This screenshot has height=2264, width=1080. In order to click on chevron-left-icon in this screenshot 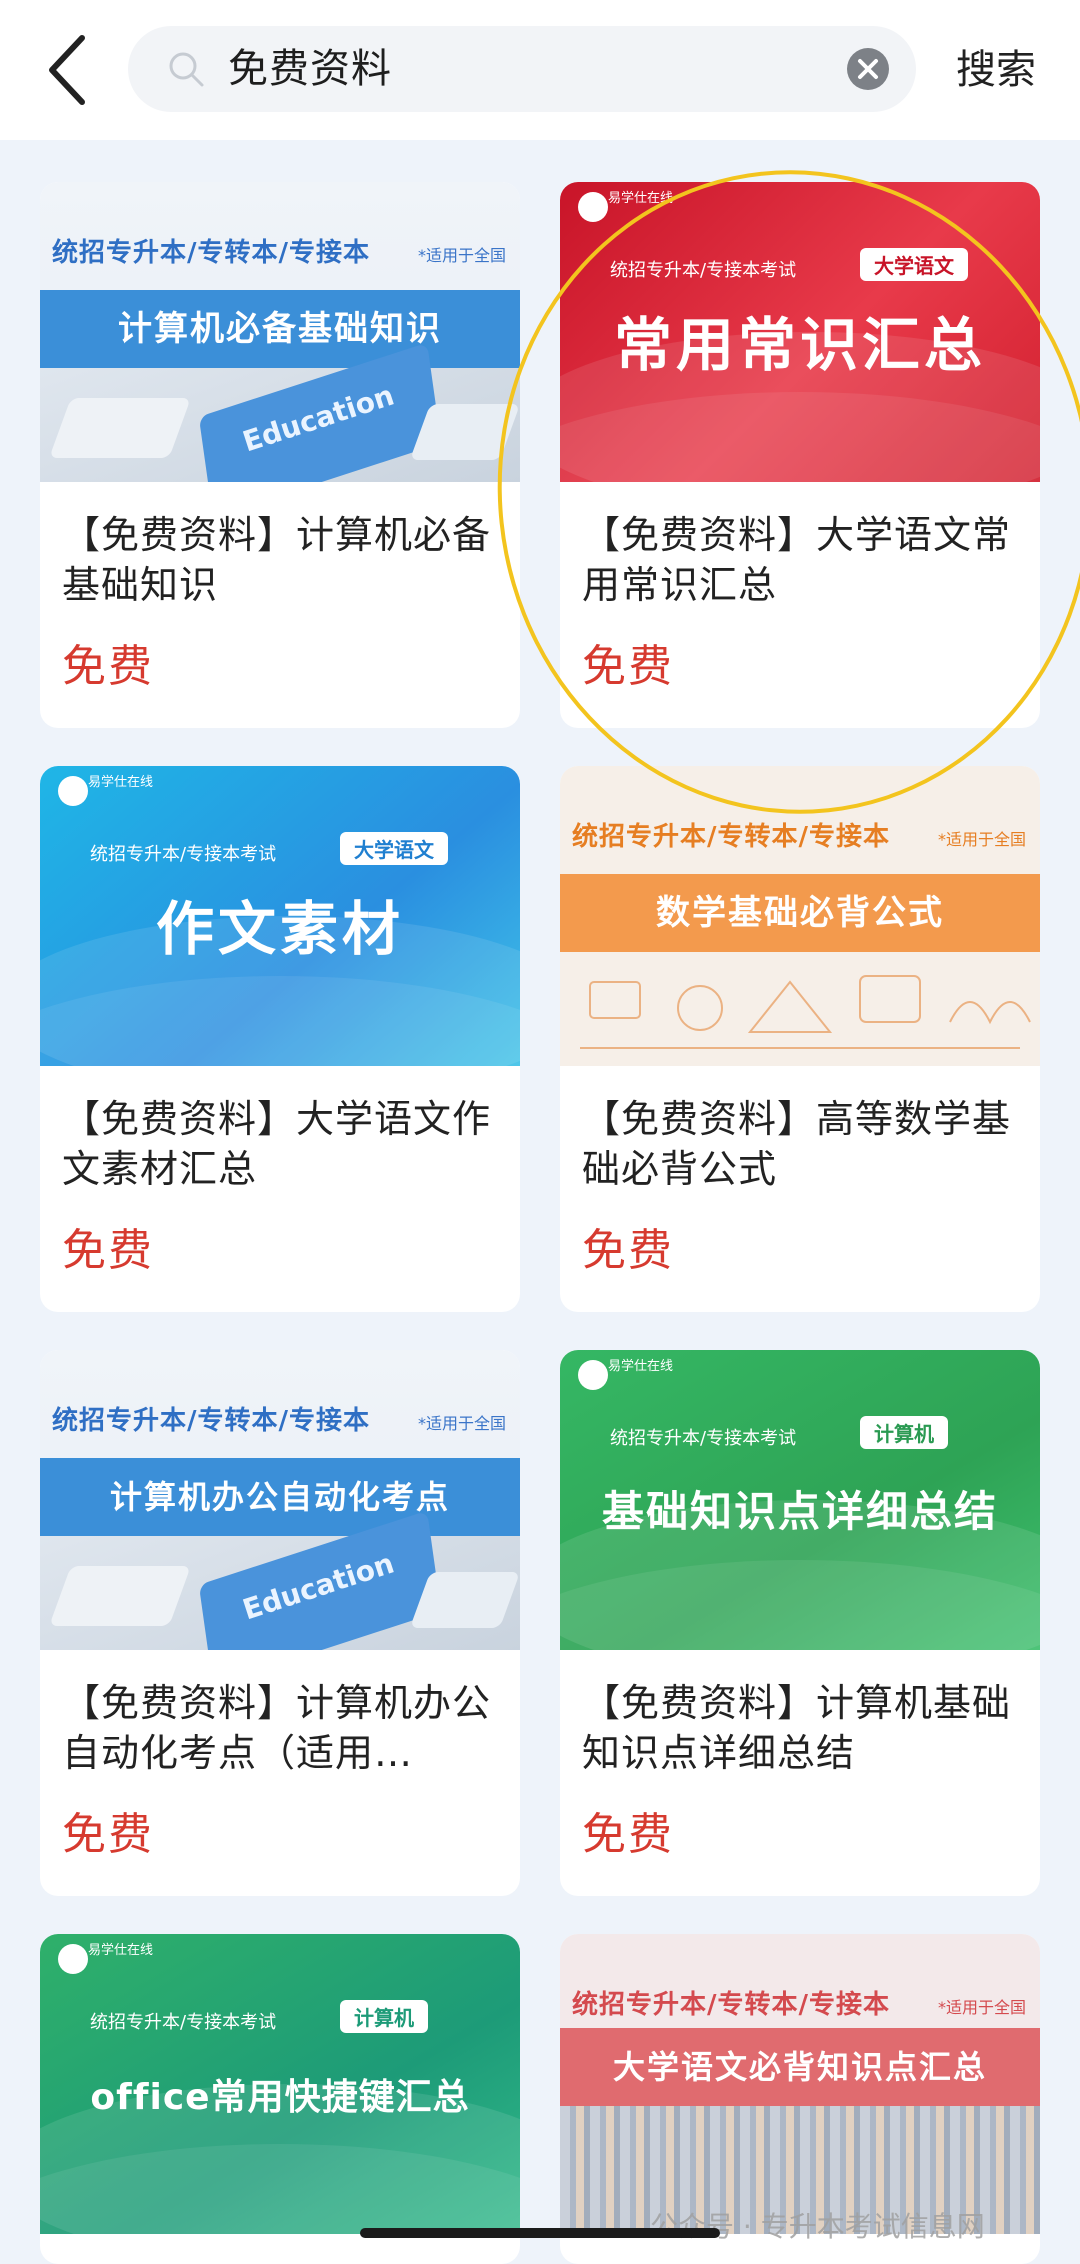, I will do `click(67, 70)`.